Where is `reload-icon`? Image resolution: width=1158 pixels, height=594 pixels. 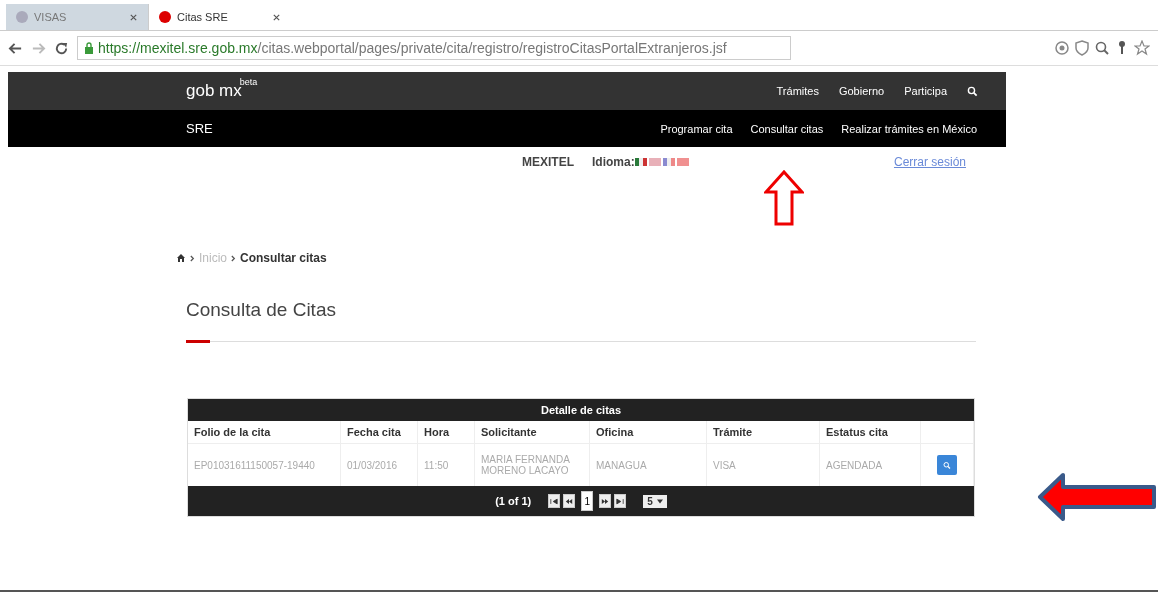
reload-icon is located at coordinates (61, 48).